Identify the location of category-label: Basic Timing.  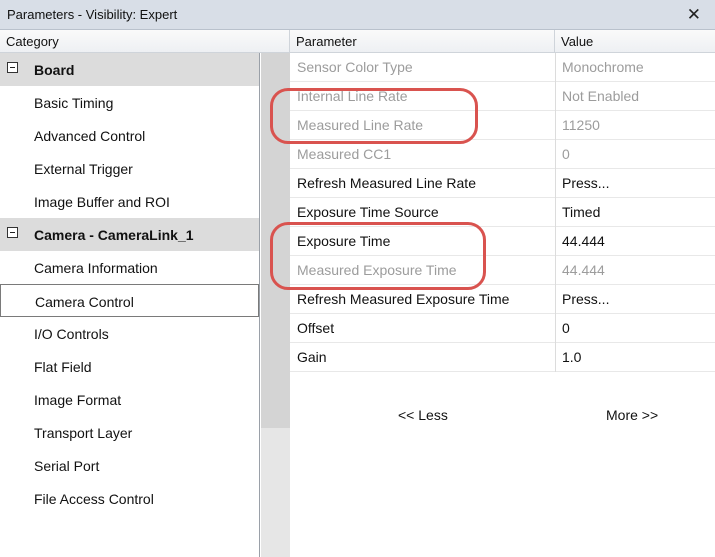
(74, 103).